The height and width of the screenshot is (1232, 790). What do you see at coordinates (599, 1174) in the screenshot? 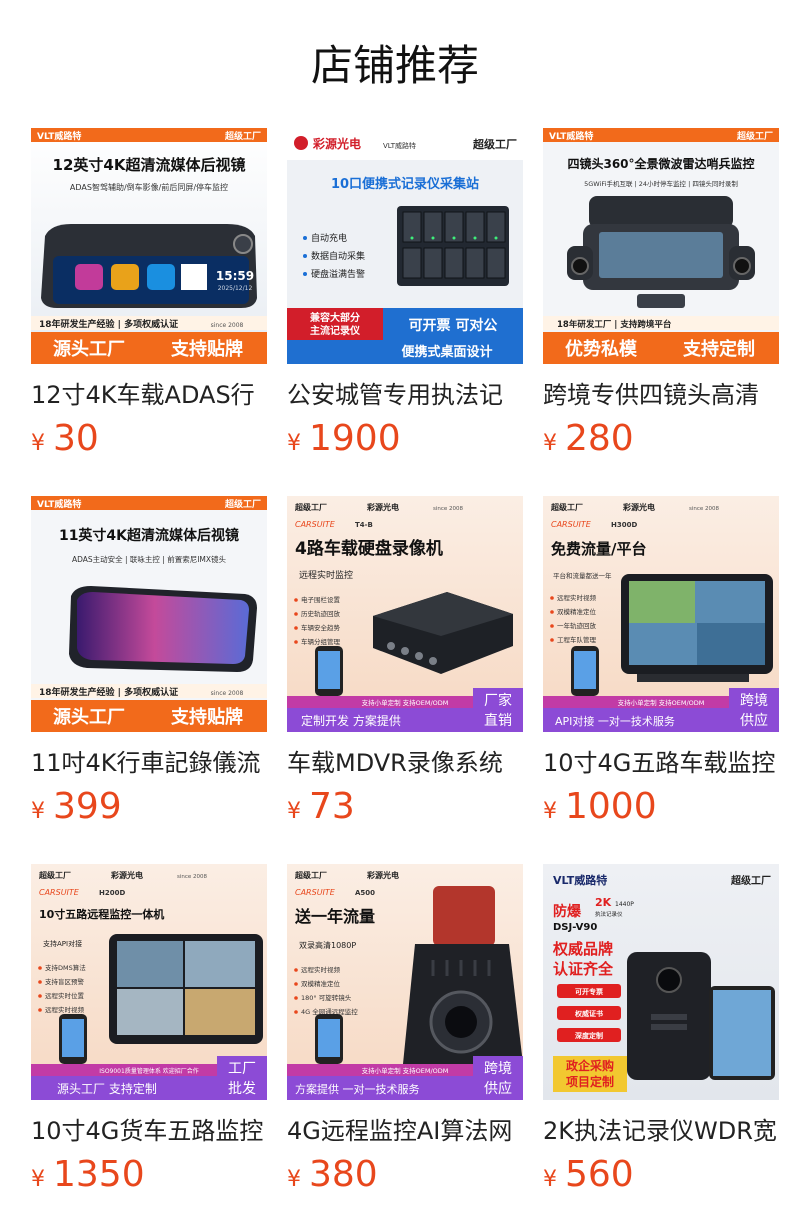
I see `price-value: 560` at bounding box center [599, 1174].